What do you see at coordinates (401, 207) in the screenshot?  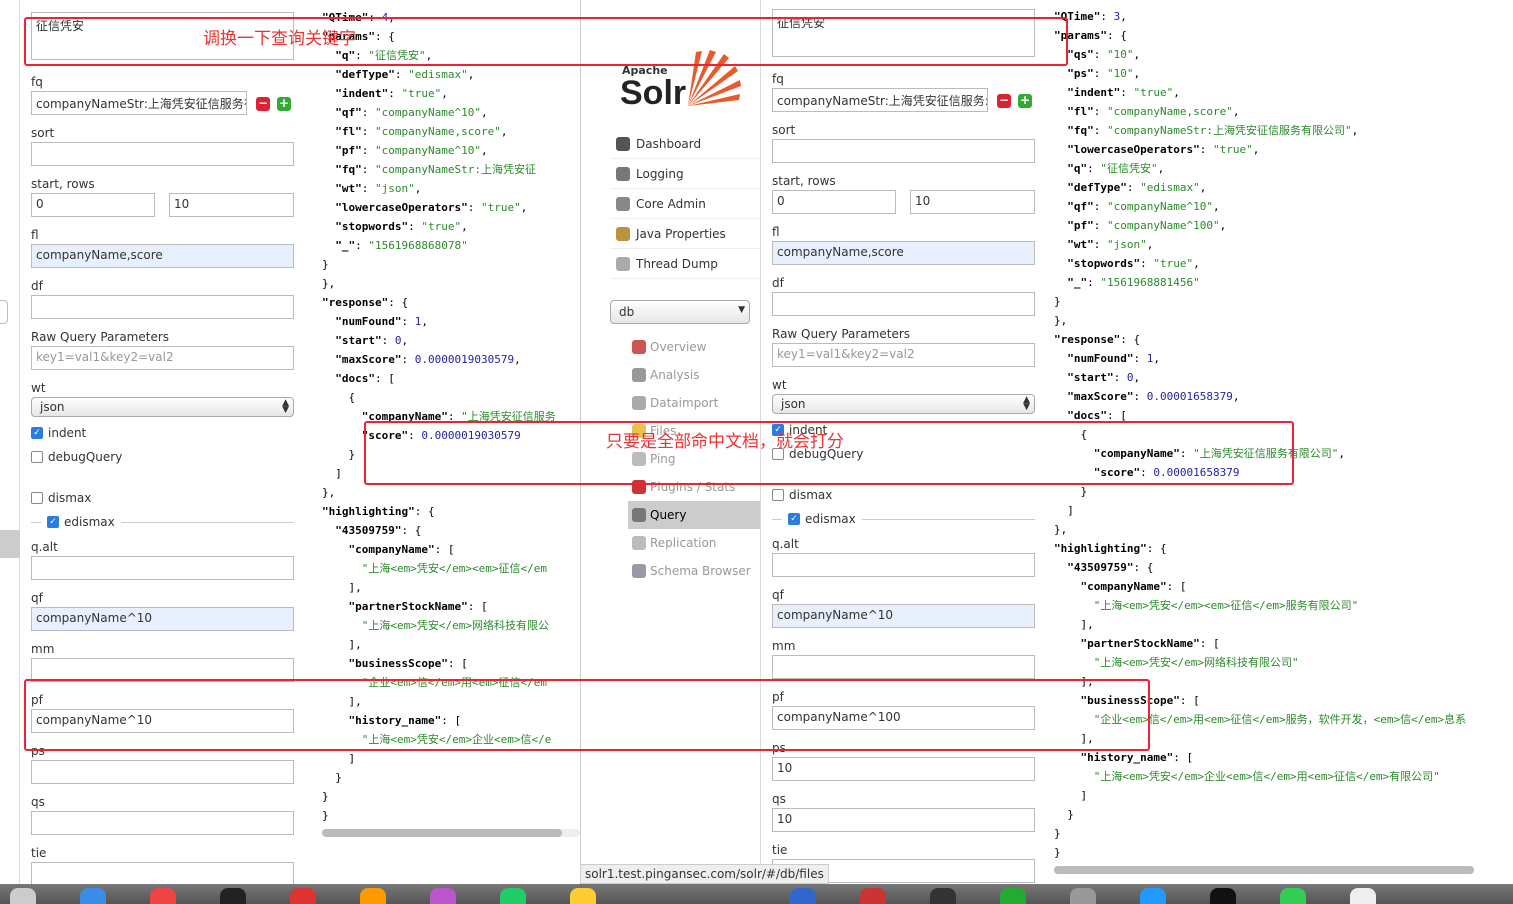 I see `json-token: "lowercaseOperators"` at bounding box center [401, 207].